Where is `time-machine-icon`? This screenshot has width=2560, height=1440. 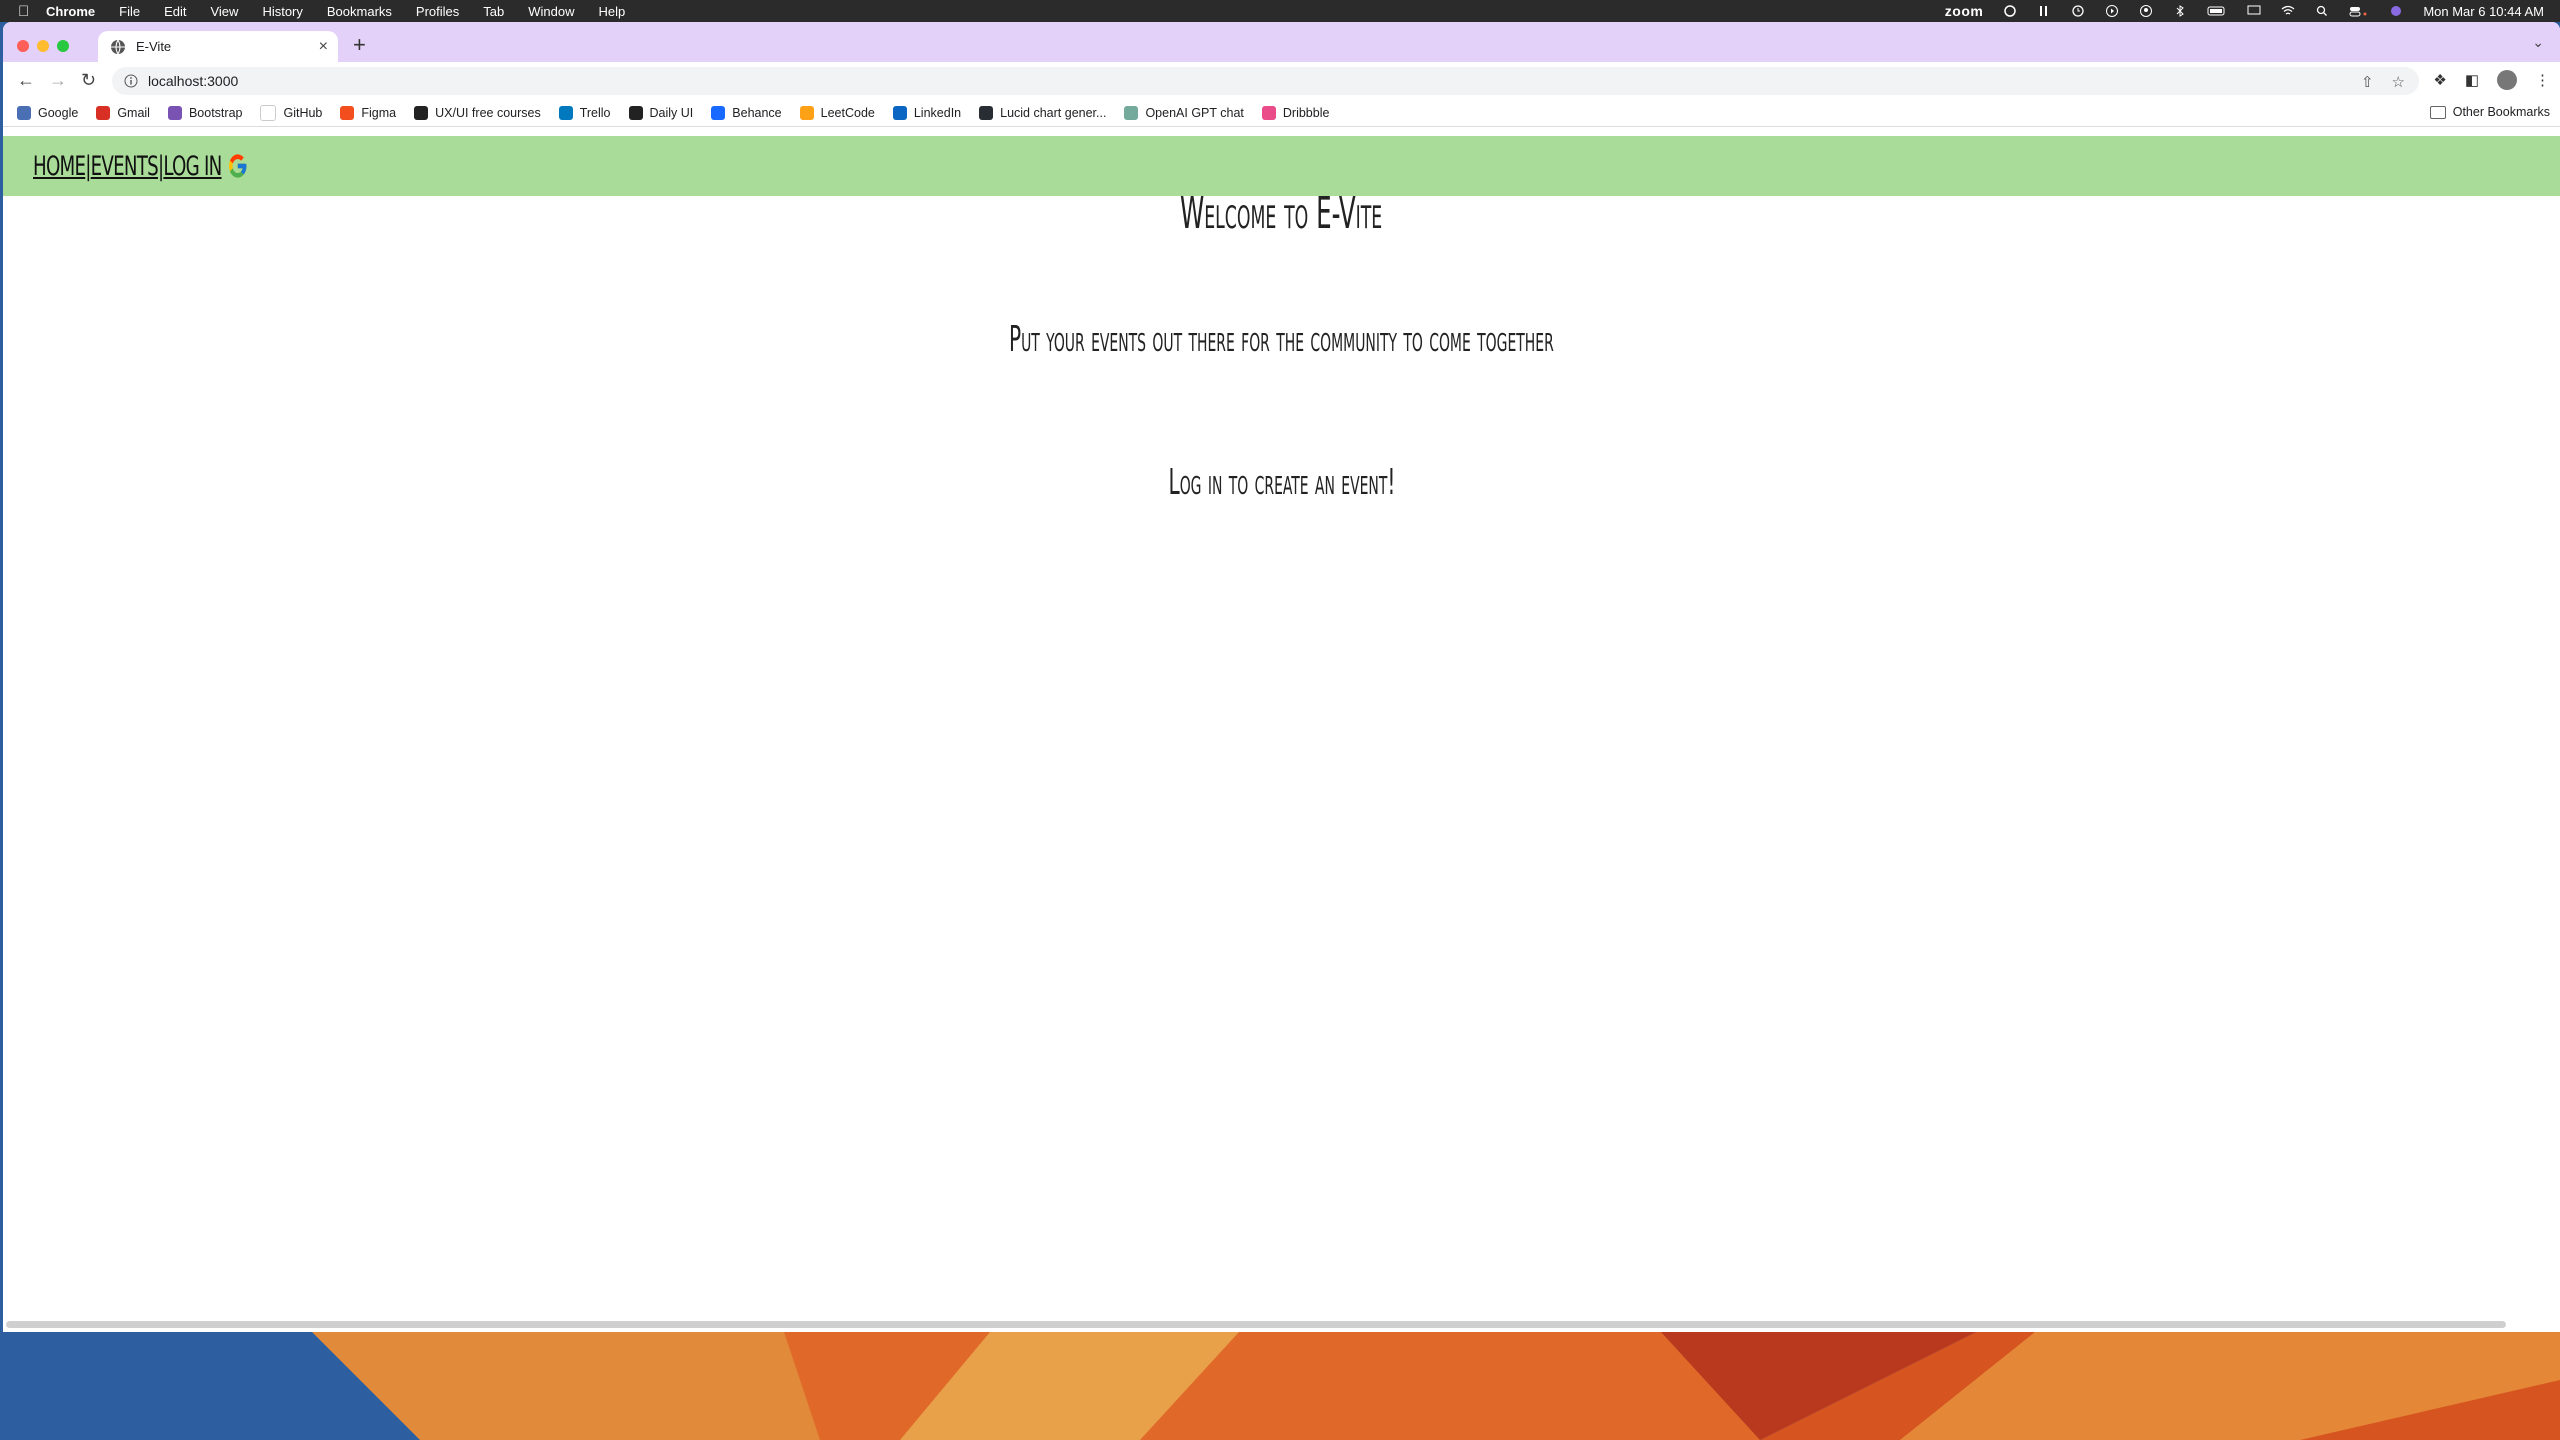 time-machine-icon is located at coordinates (2078, 11).